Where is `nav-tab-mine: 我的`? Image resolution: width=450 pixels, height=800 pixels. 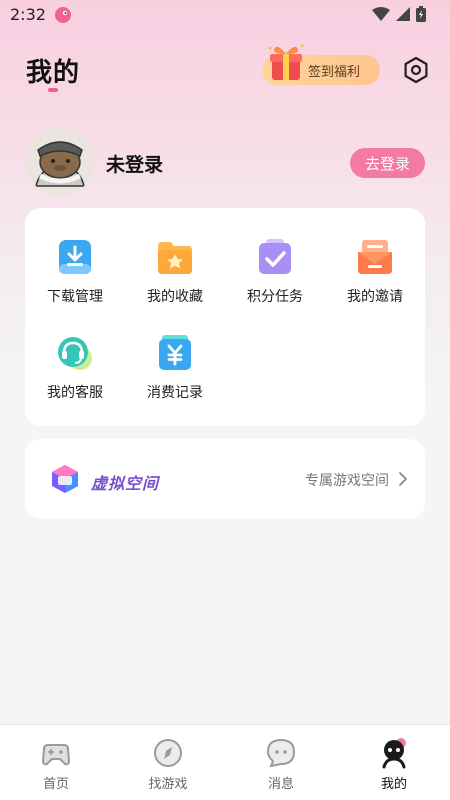 nav-tab-mine: 我的 is located at coordinates (394, 762).